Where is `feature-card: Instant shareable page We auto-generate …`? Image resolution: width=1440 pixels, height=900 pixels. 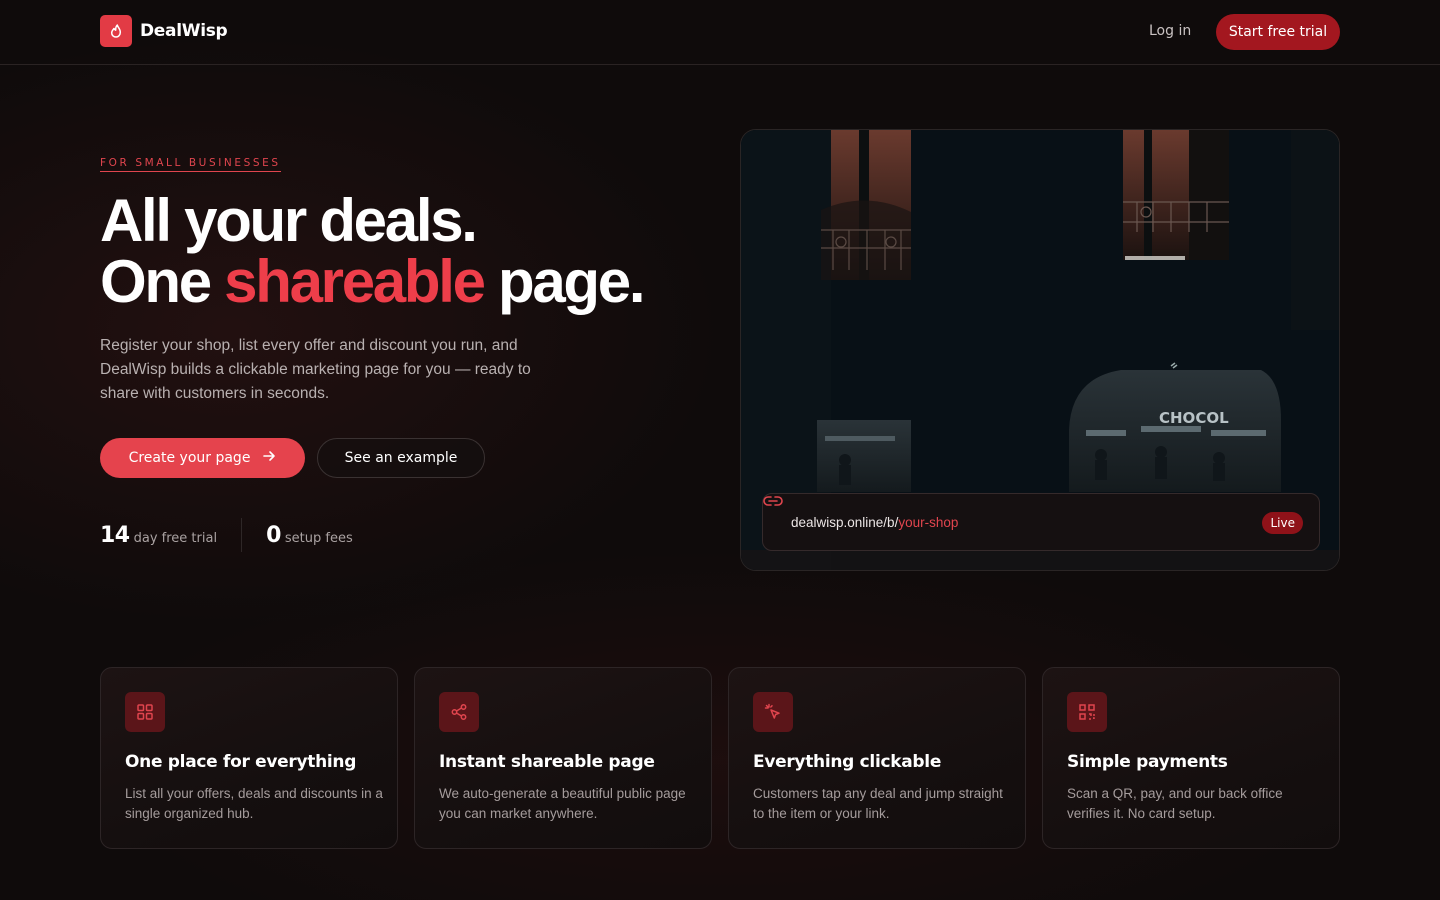 feature-card: Instant shareable page We auto-generate … is located at coordinates (563, 758).